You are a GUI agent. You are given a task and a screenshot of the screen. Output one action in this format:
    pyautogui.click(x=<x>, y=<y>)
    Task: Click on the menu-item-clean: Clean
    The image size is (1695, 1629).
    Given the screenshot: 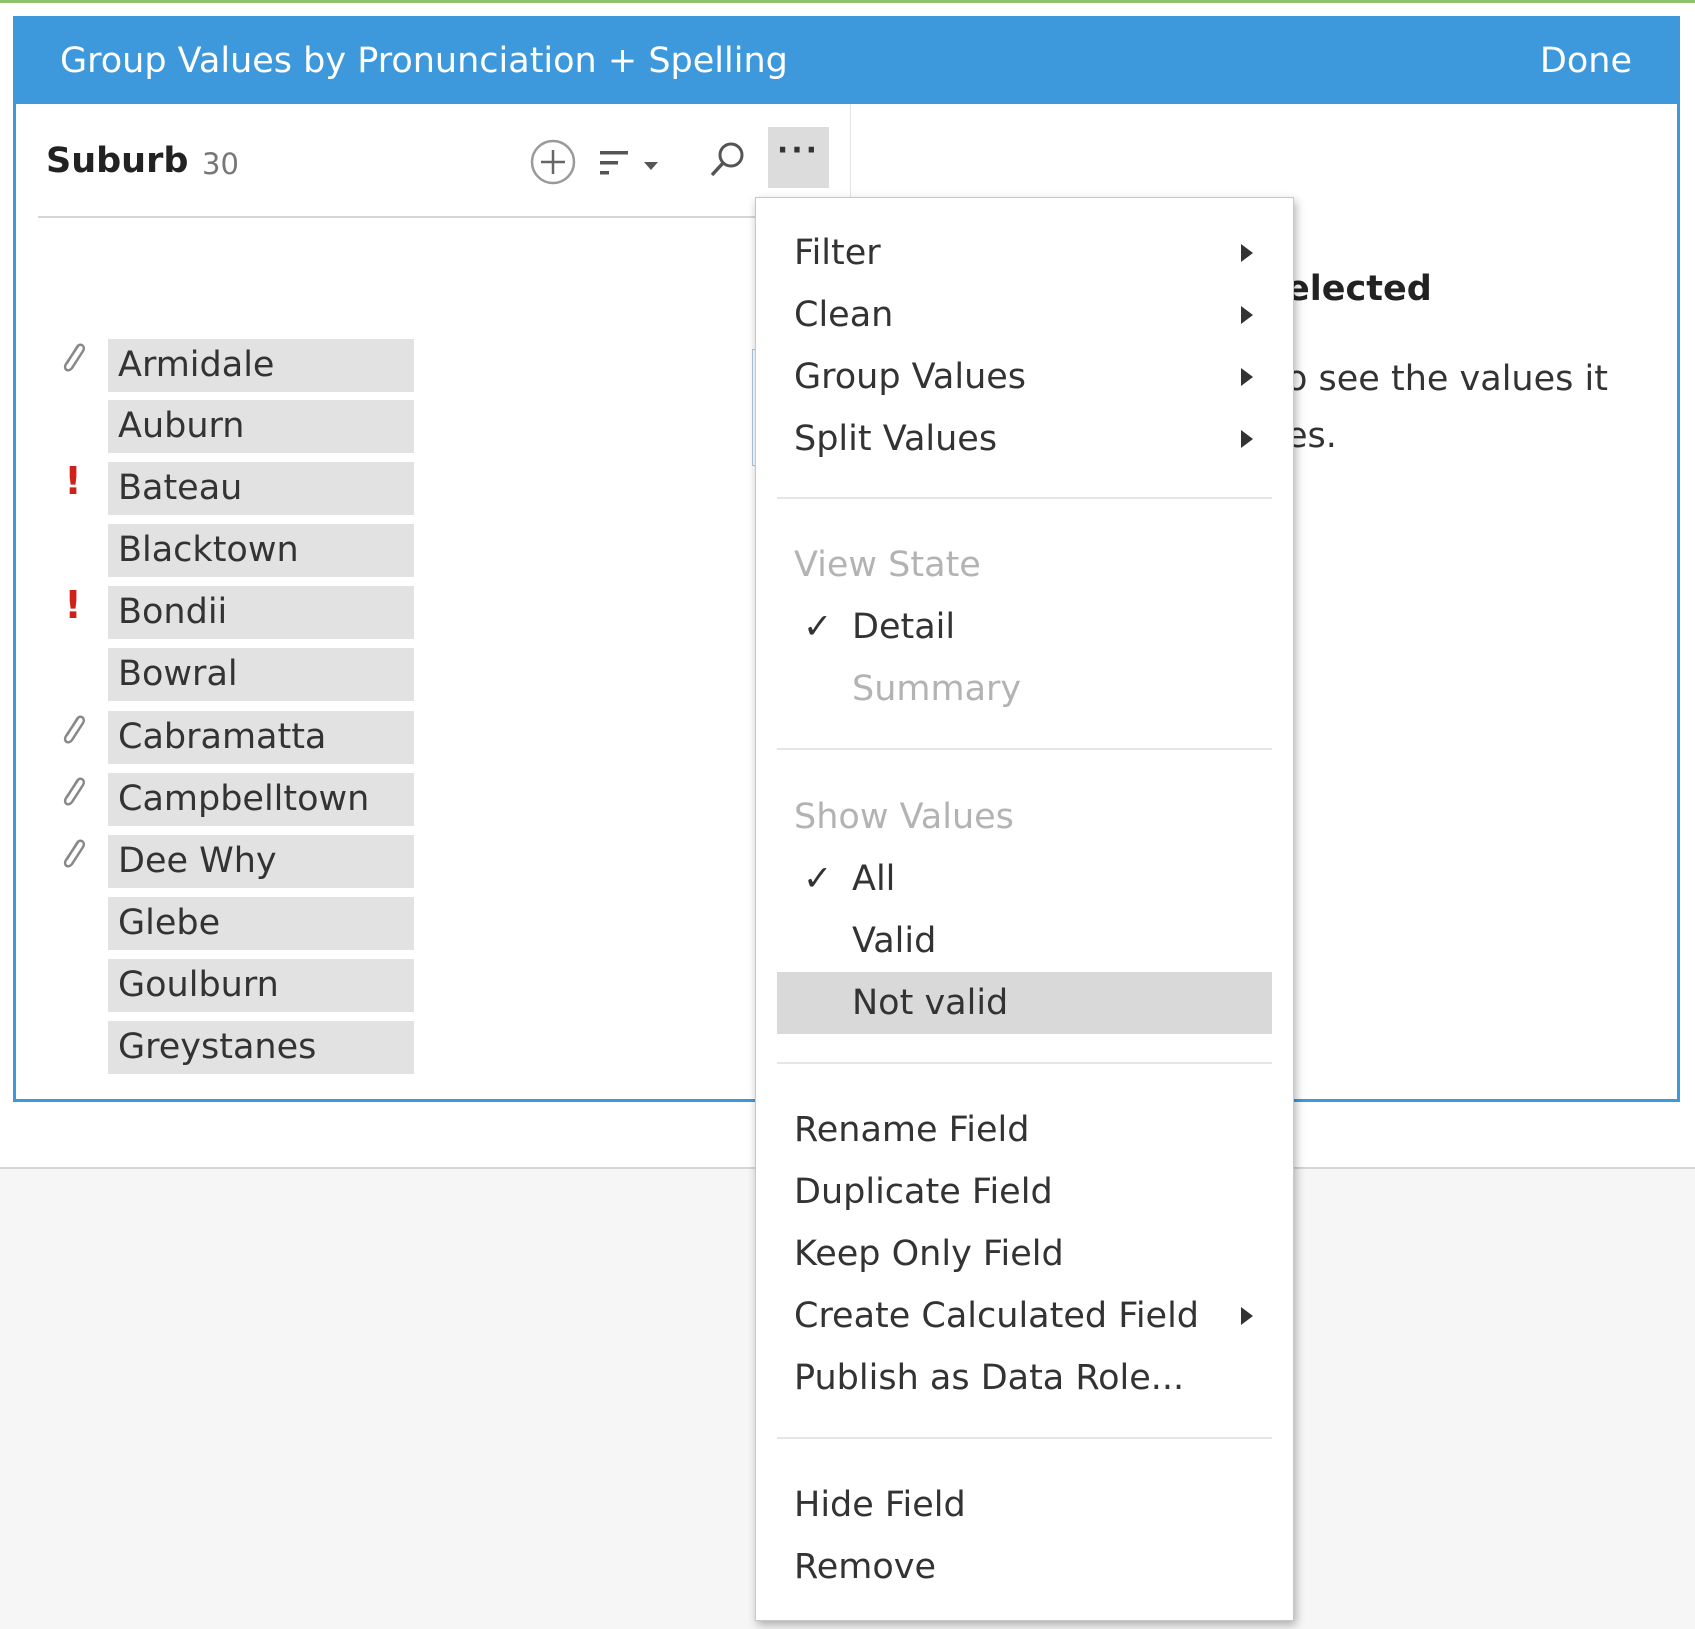 What is the action you would take?
    pyautogui.click(x=1024, y=315)
    